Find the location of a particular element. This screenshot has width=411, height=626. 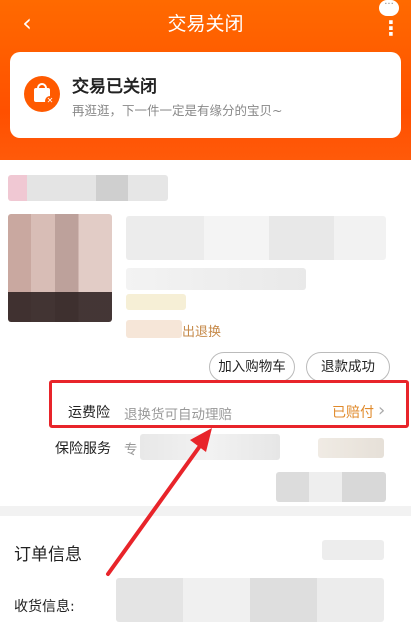

annotation-arrow is located at coordinates (159, 502).